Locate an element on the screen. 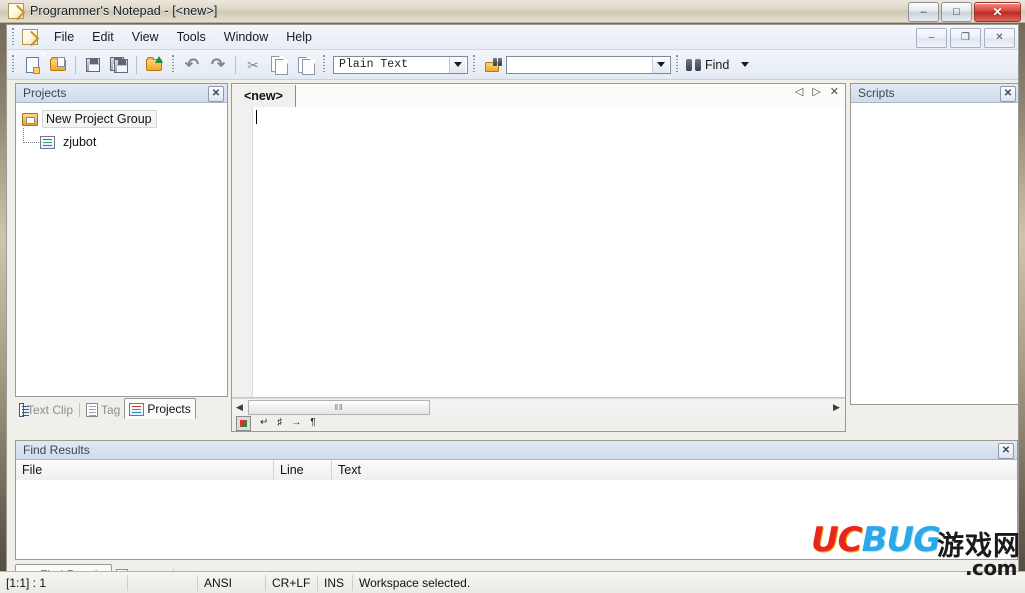  tags-icon is located at coordinates (92, 409).